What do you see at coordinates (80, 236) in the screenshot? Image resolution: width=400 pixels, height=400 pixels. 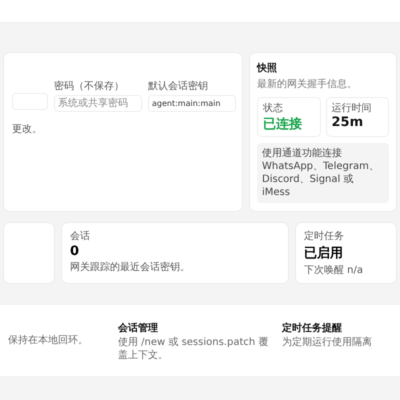 I see `metric-label: 会话` at bounding box center [80, 236].